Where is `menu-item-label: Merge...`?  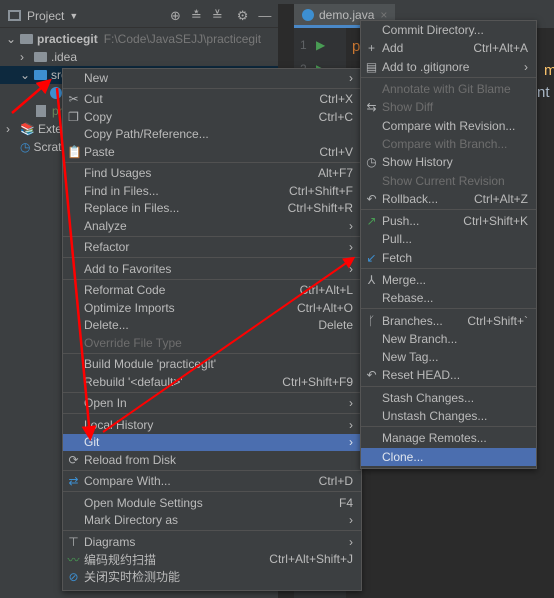 menu-item-label: Merge... is located at coordinates (404, 280).